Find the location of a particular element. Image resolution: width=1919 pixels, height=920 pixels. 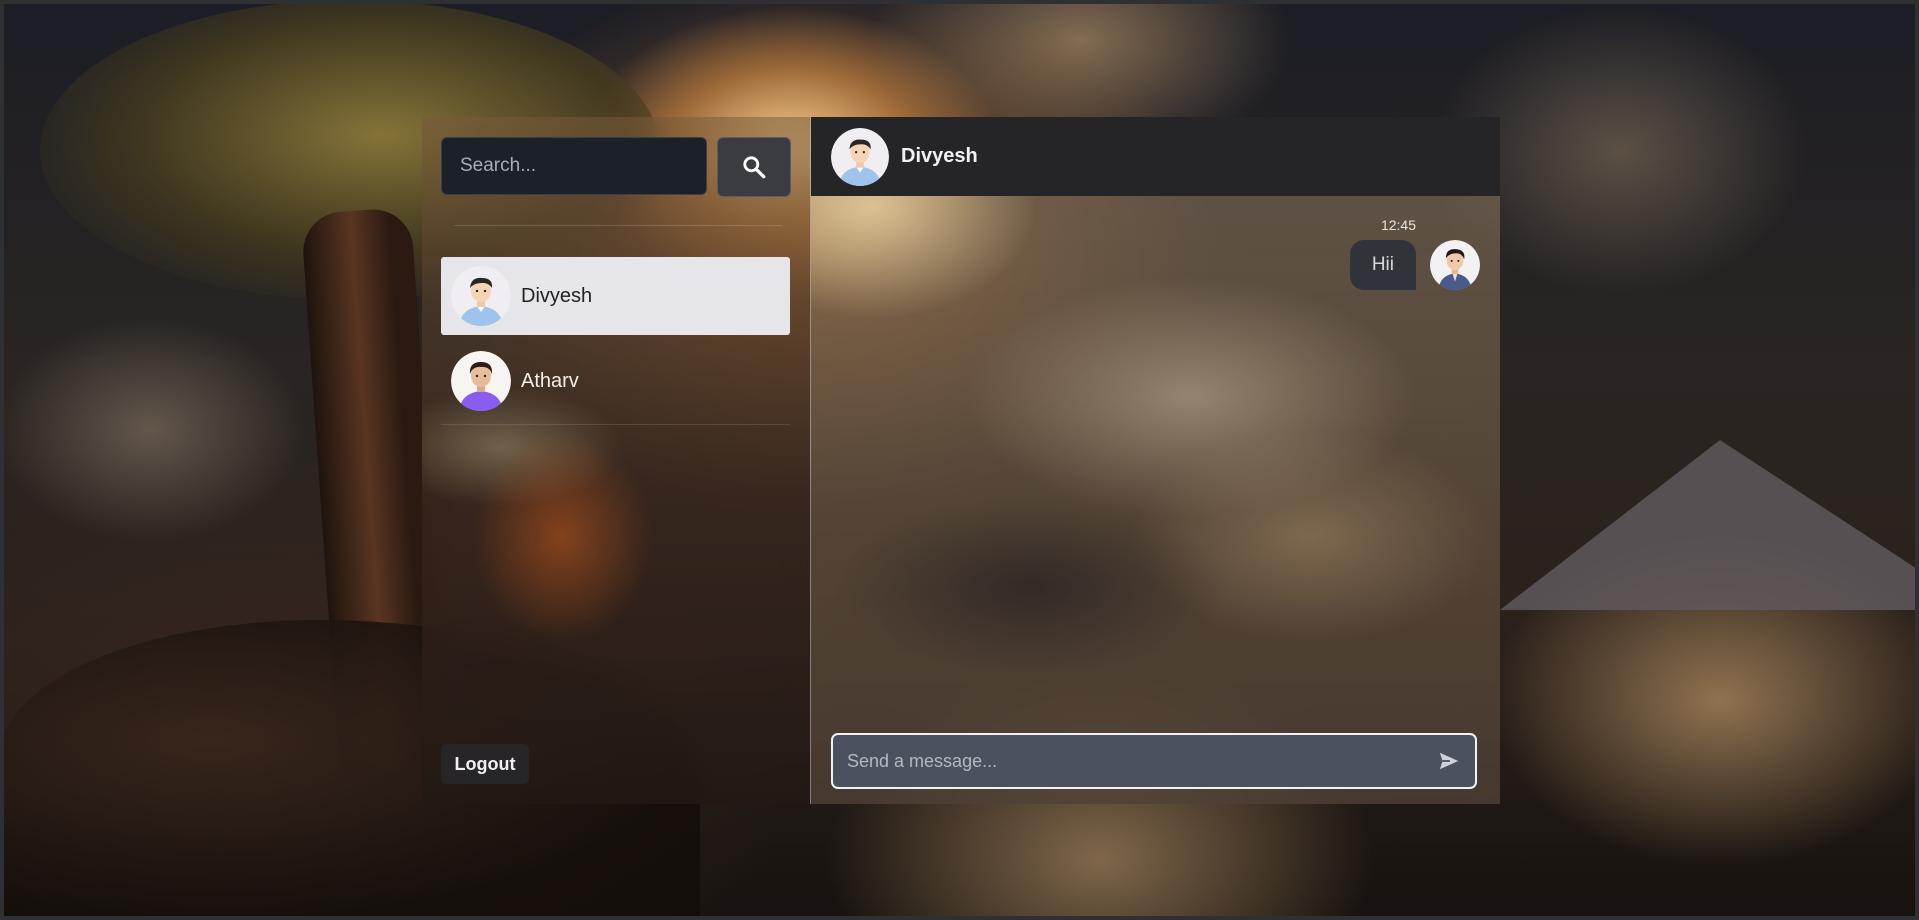

contact-item-atharv: Atharv is located at coordinates (615, 381).